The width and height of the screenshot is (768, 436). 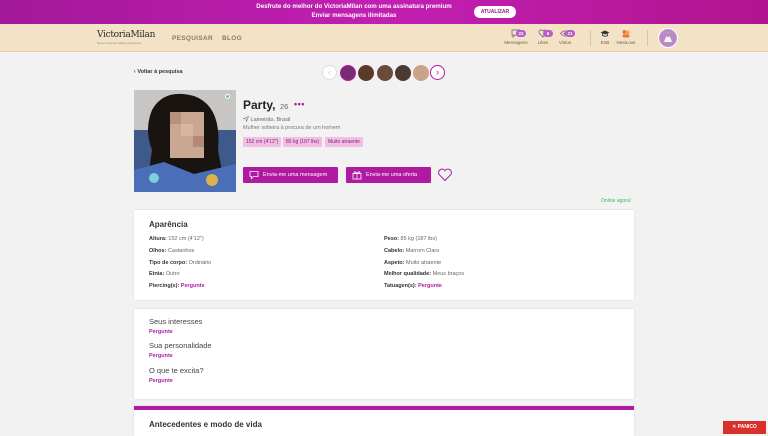 What do you see at coordinates (626, 42) in the screenshot?
I see `nestlove-label: NestLove` at bounding box center [626, 42].